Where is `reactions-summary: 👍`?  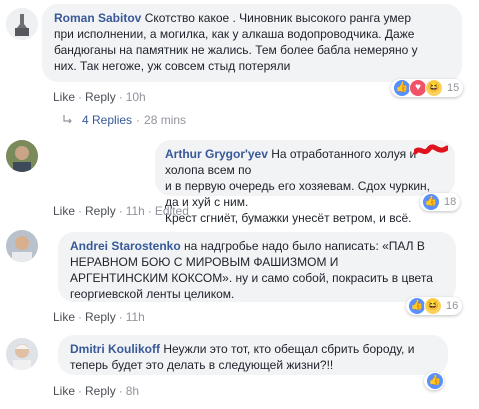
reactions-summary: 👍 is located at coordinates (434, 381).